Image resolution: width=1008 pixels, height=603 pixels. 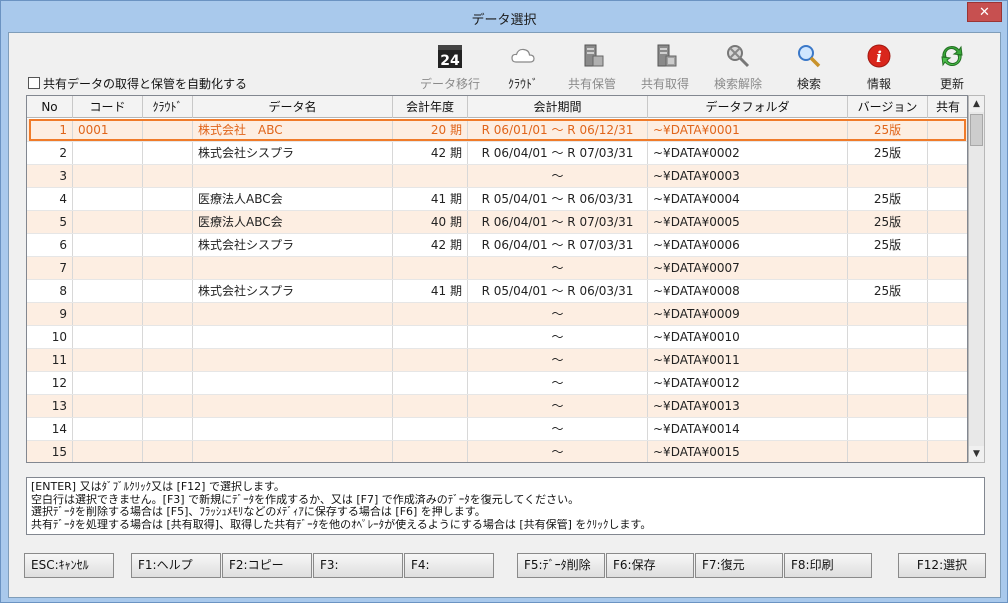 What do you see at coordinates (558, 199) in the screenshot?
I see `cell-fiscal-period: R 05/04/01 ～ R 06/03/31` at bounding box center [558, 199].